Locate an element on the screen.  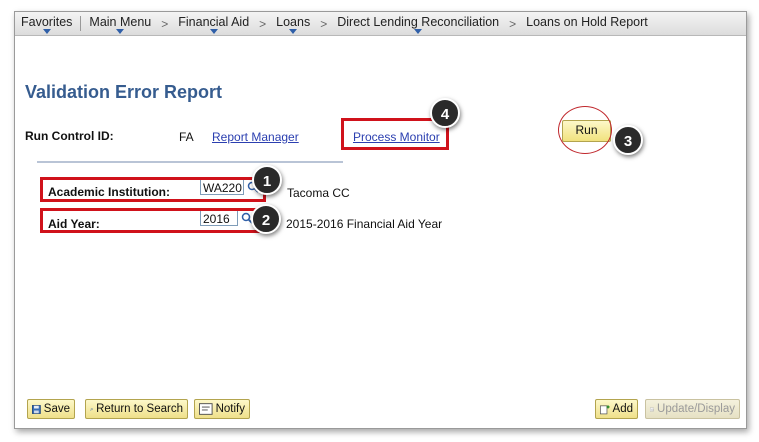
notify-button-label: Notify is located at coordinates (230, 409).